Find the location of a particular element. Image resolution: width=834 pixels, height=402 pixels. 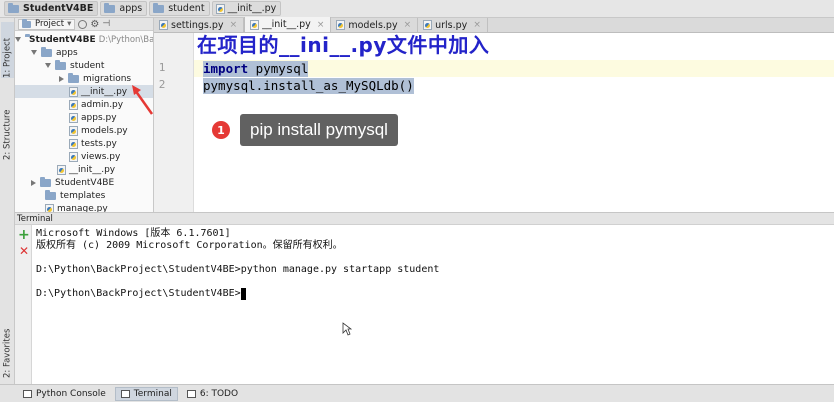

project-path: D:\Python\Ba is located at coordinates (126, 39).